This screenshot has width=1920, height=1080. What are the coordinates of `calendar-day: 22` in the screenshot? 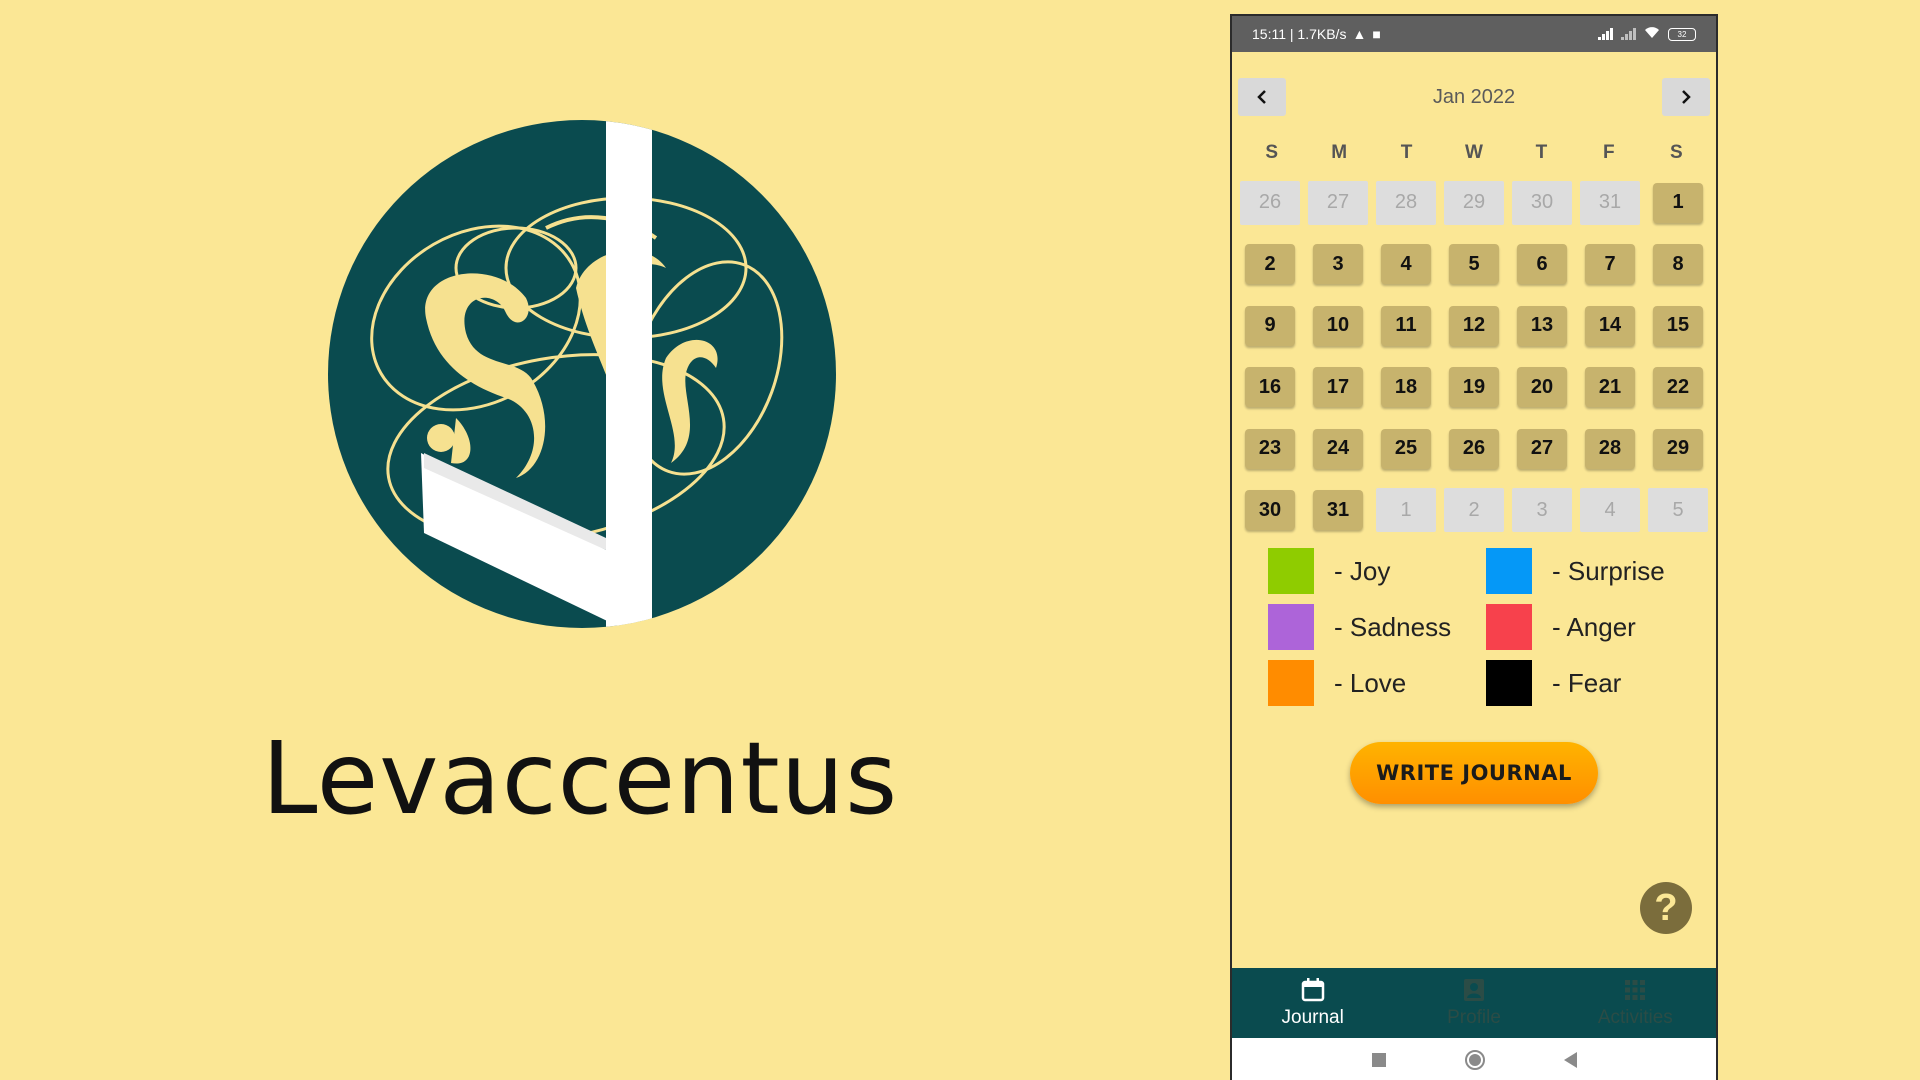 It's located at (1678, 388).